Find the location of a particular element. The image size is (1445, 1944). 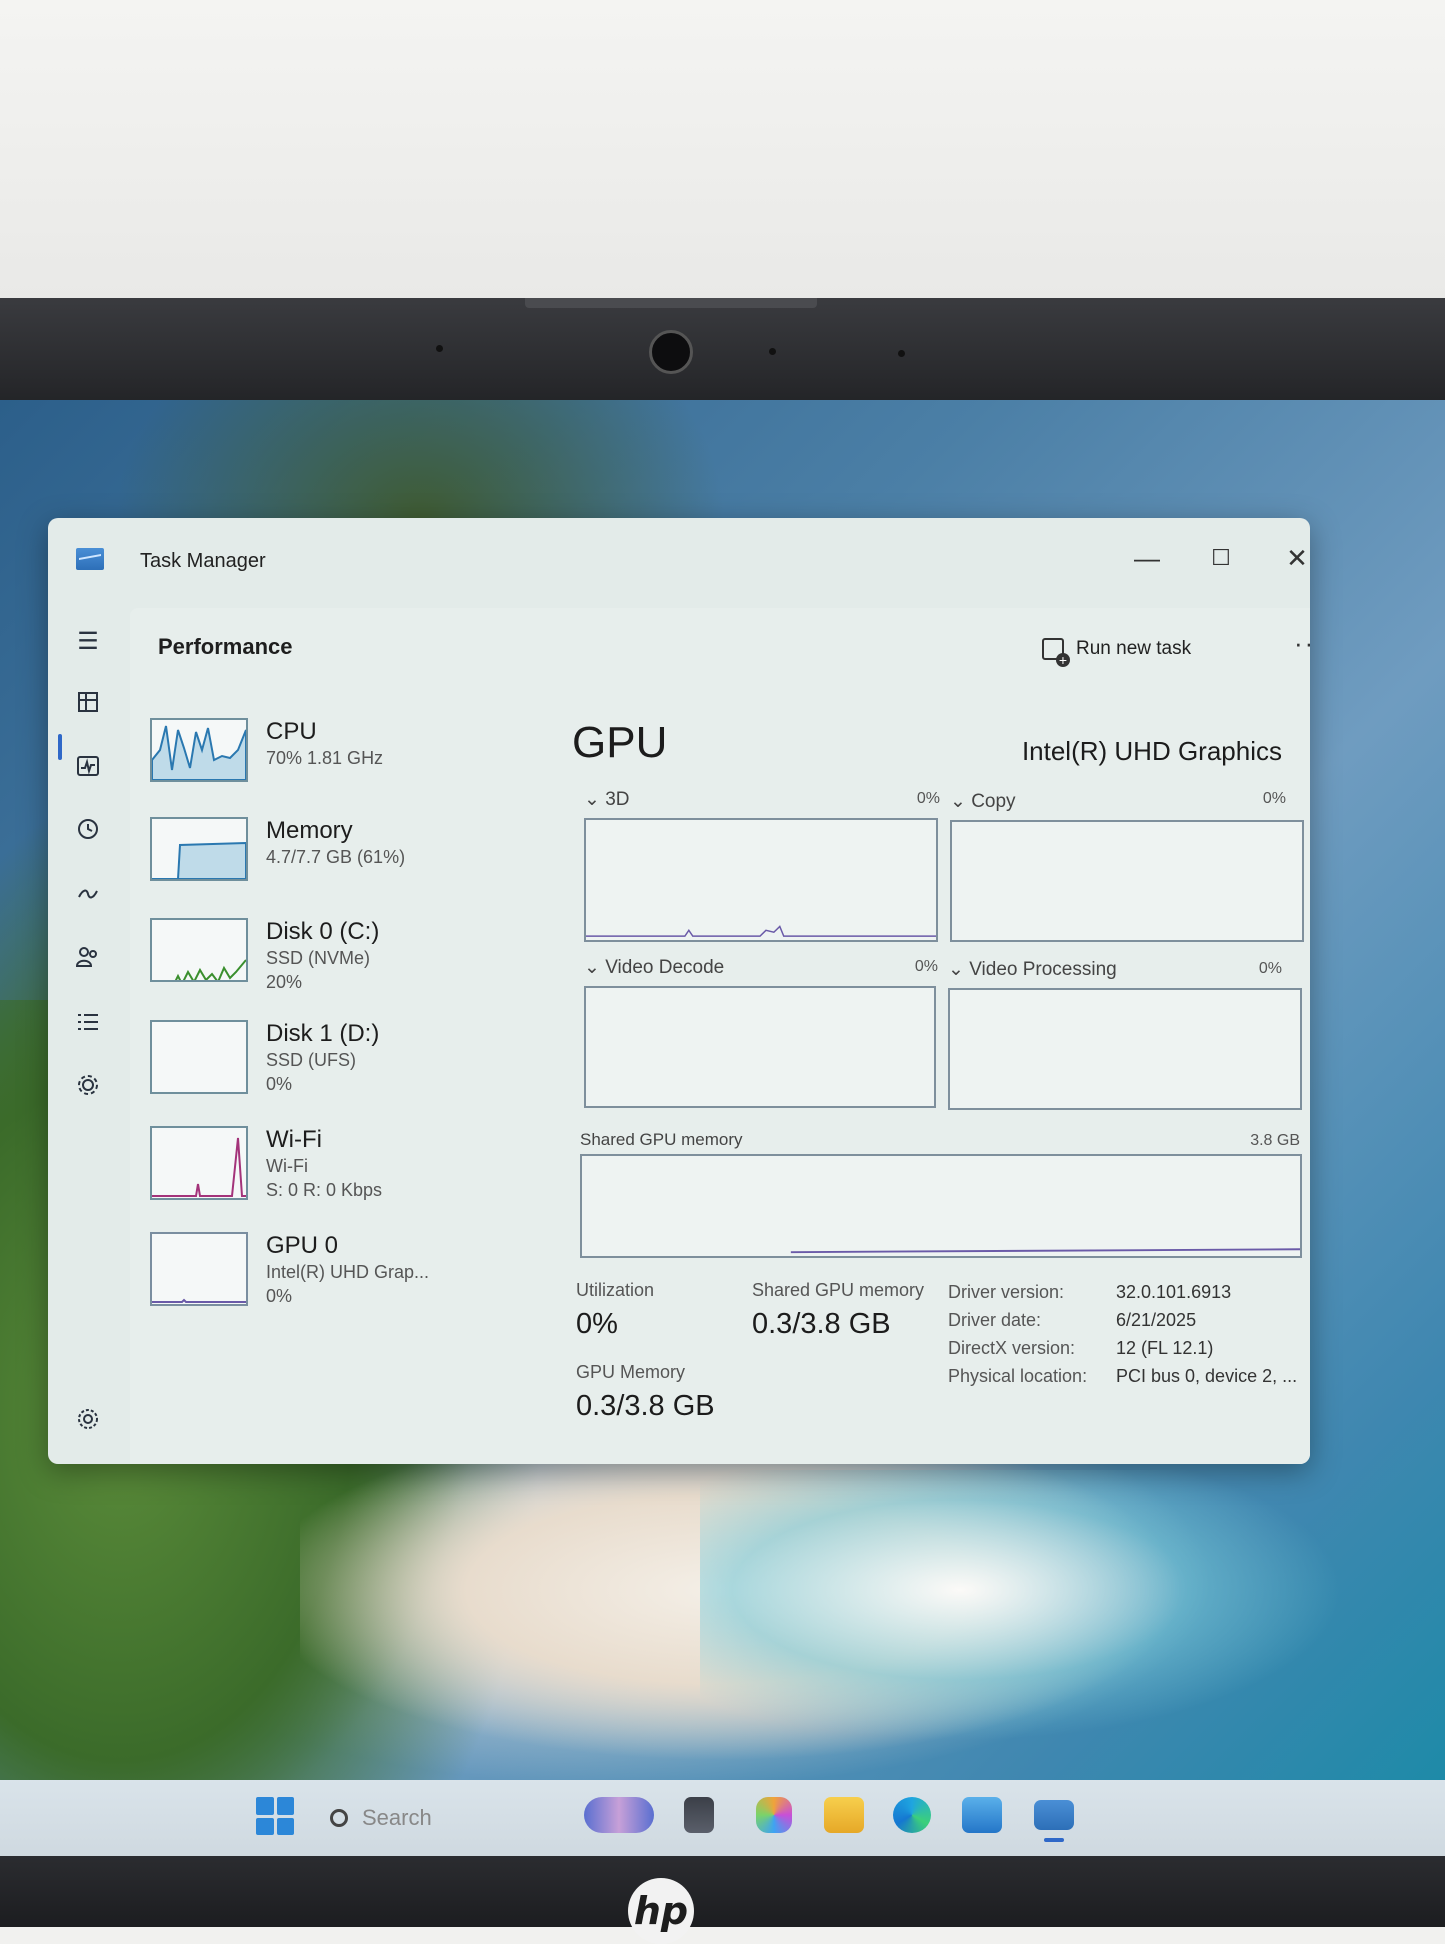

window-title: Task Manager is located at coordinates (203, 561).